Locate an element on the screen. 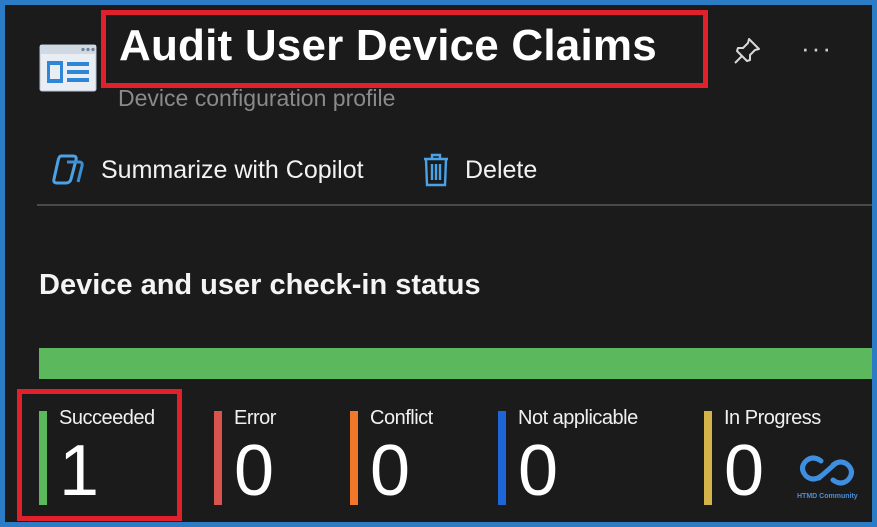 The width and height of the screenshot is (877, 527). more-options-icon: ··· is located at coordinates (817, 48).